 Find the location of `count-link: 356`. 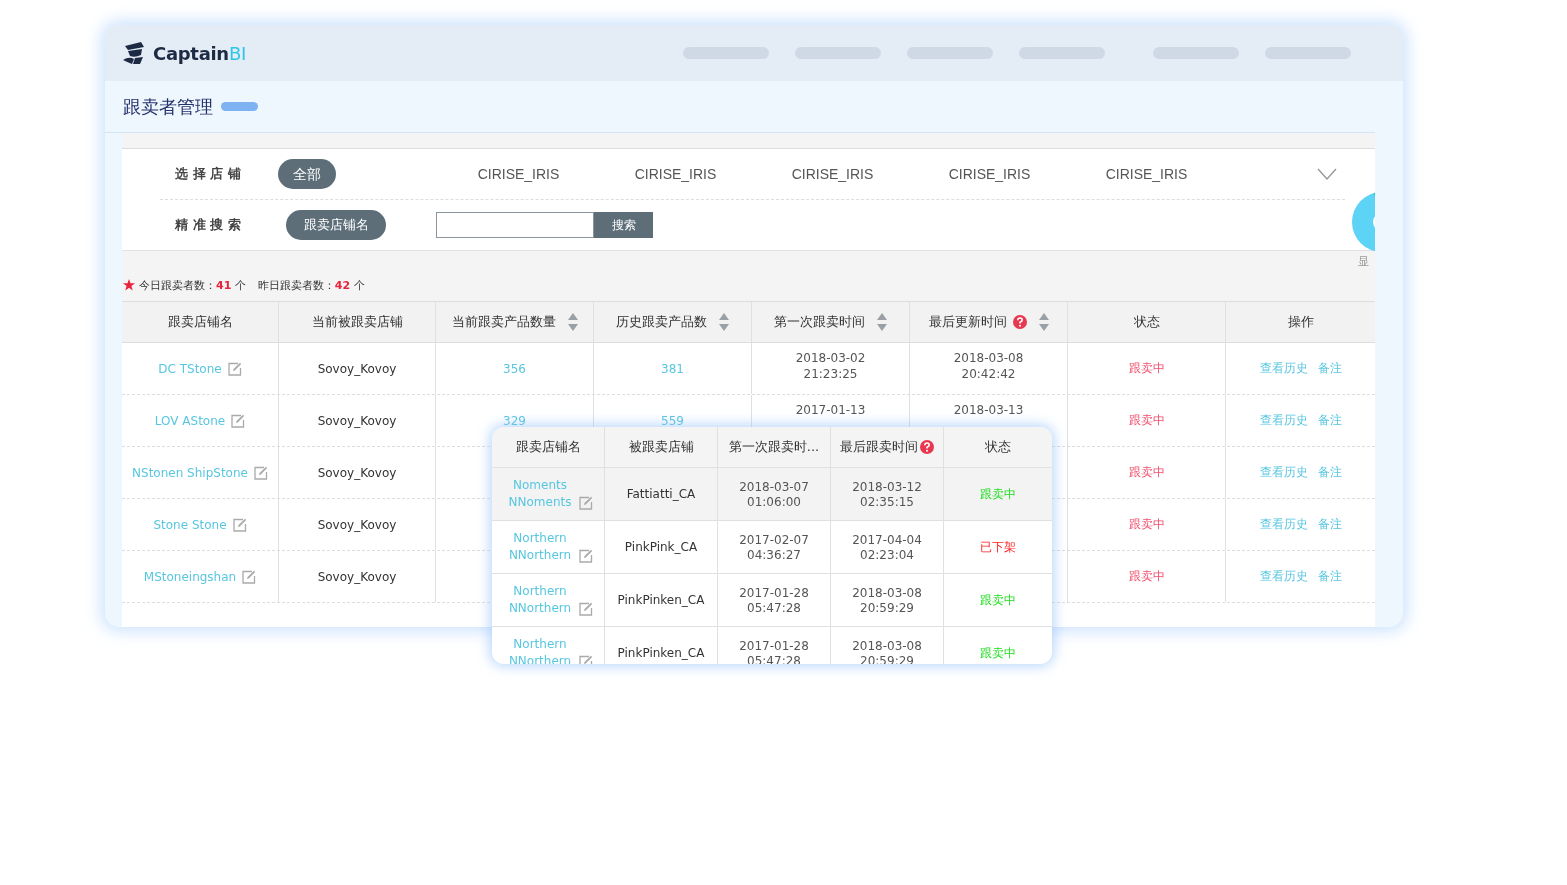

count-link: 356 is located at coordinates (514, 368).